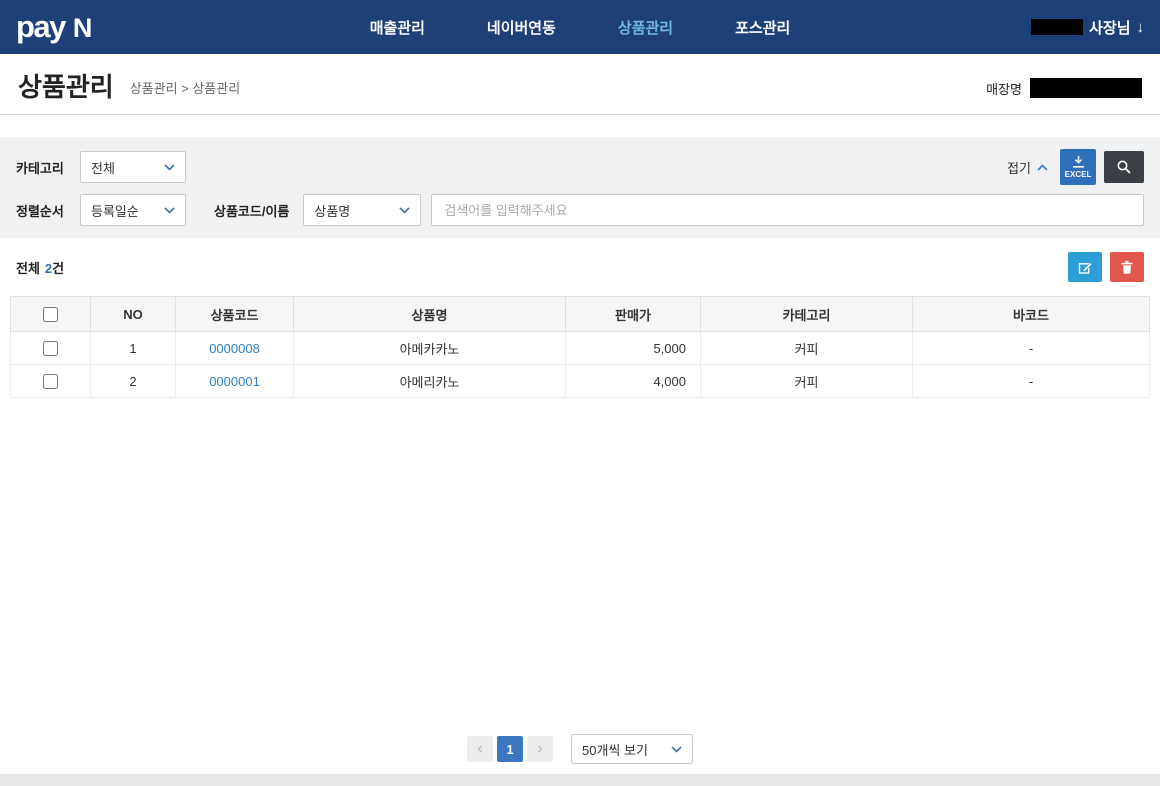  What do you see at coordinates (234, 314) in the screenshot?
I see `column-header-code: 상품코드` at bounding box center [234, 314].